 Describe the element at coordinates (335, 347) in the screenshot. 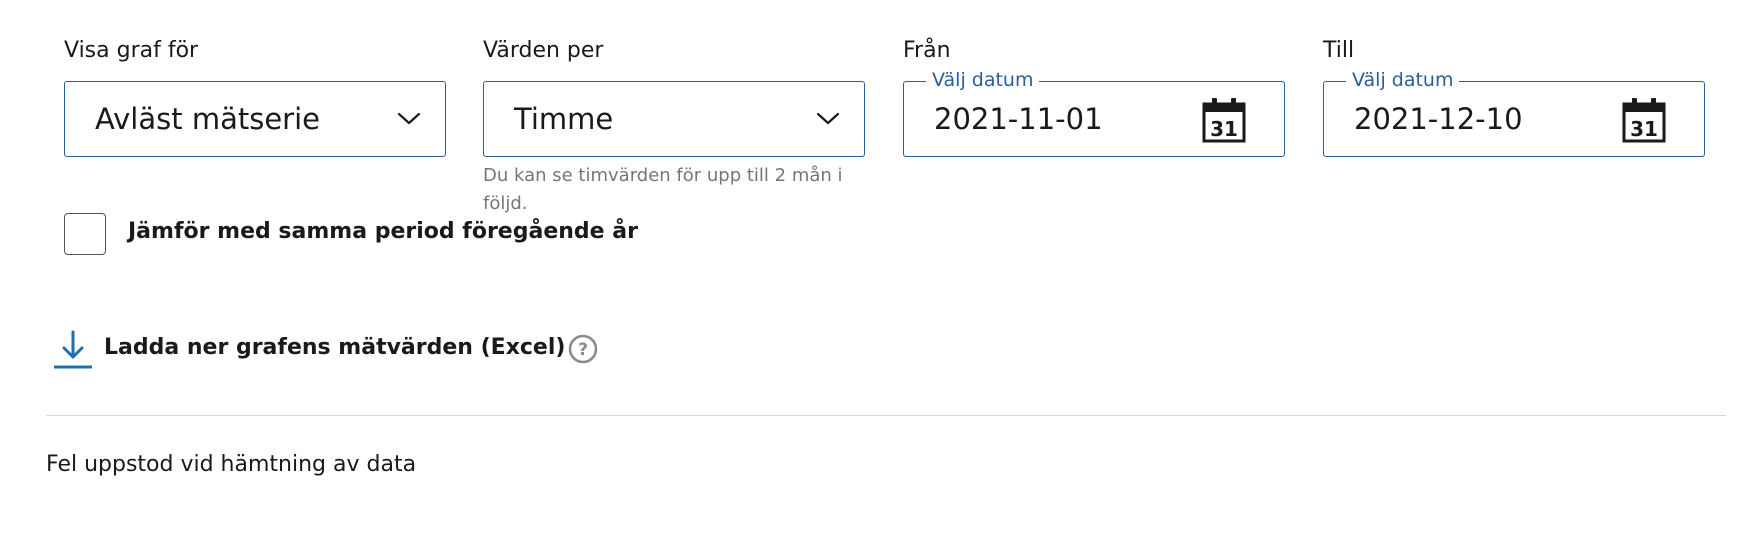

I see `download-excel-label: Ladda ner grafens mätvärden (Excel)` at that location.